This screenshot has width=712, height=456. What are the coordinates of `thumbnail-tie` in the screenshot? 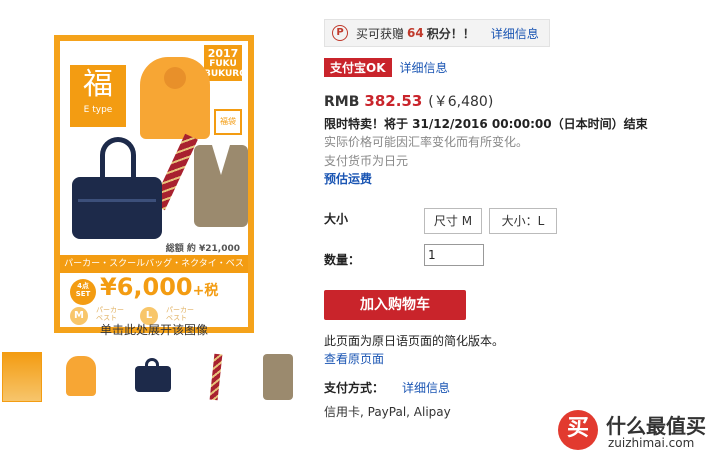 It's located at (216, 377).